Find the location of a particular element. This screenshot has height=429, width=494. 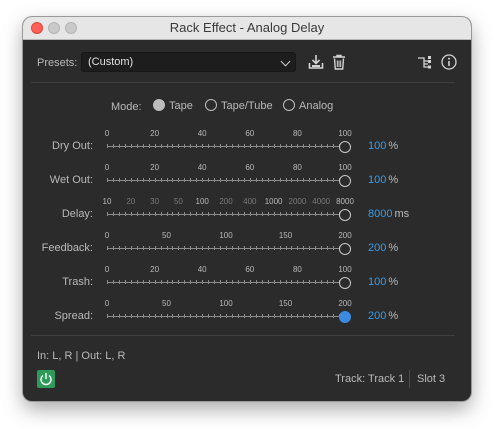

feedback-value: 200% is located at coordinates (383, 248).